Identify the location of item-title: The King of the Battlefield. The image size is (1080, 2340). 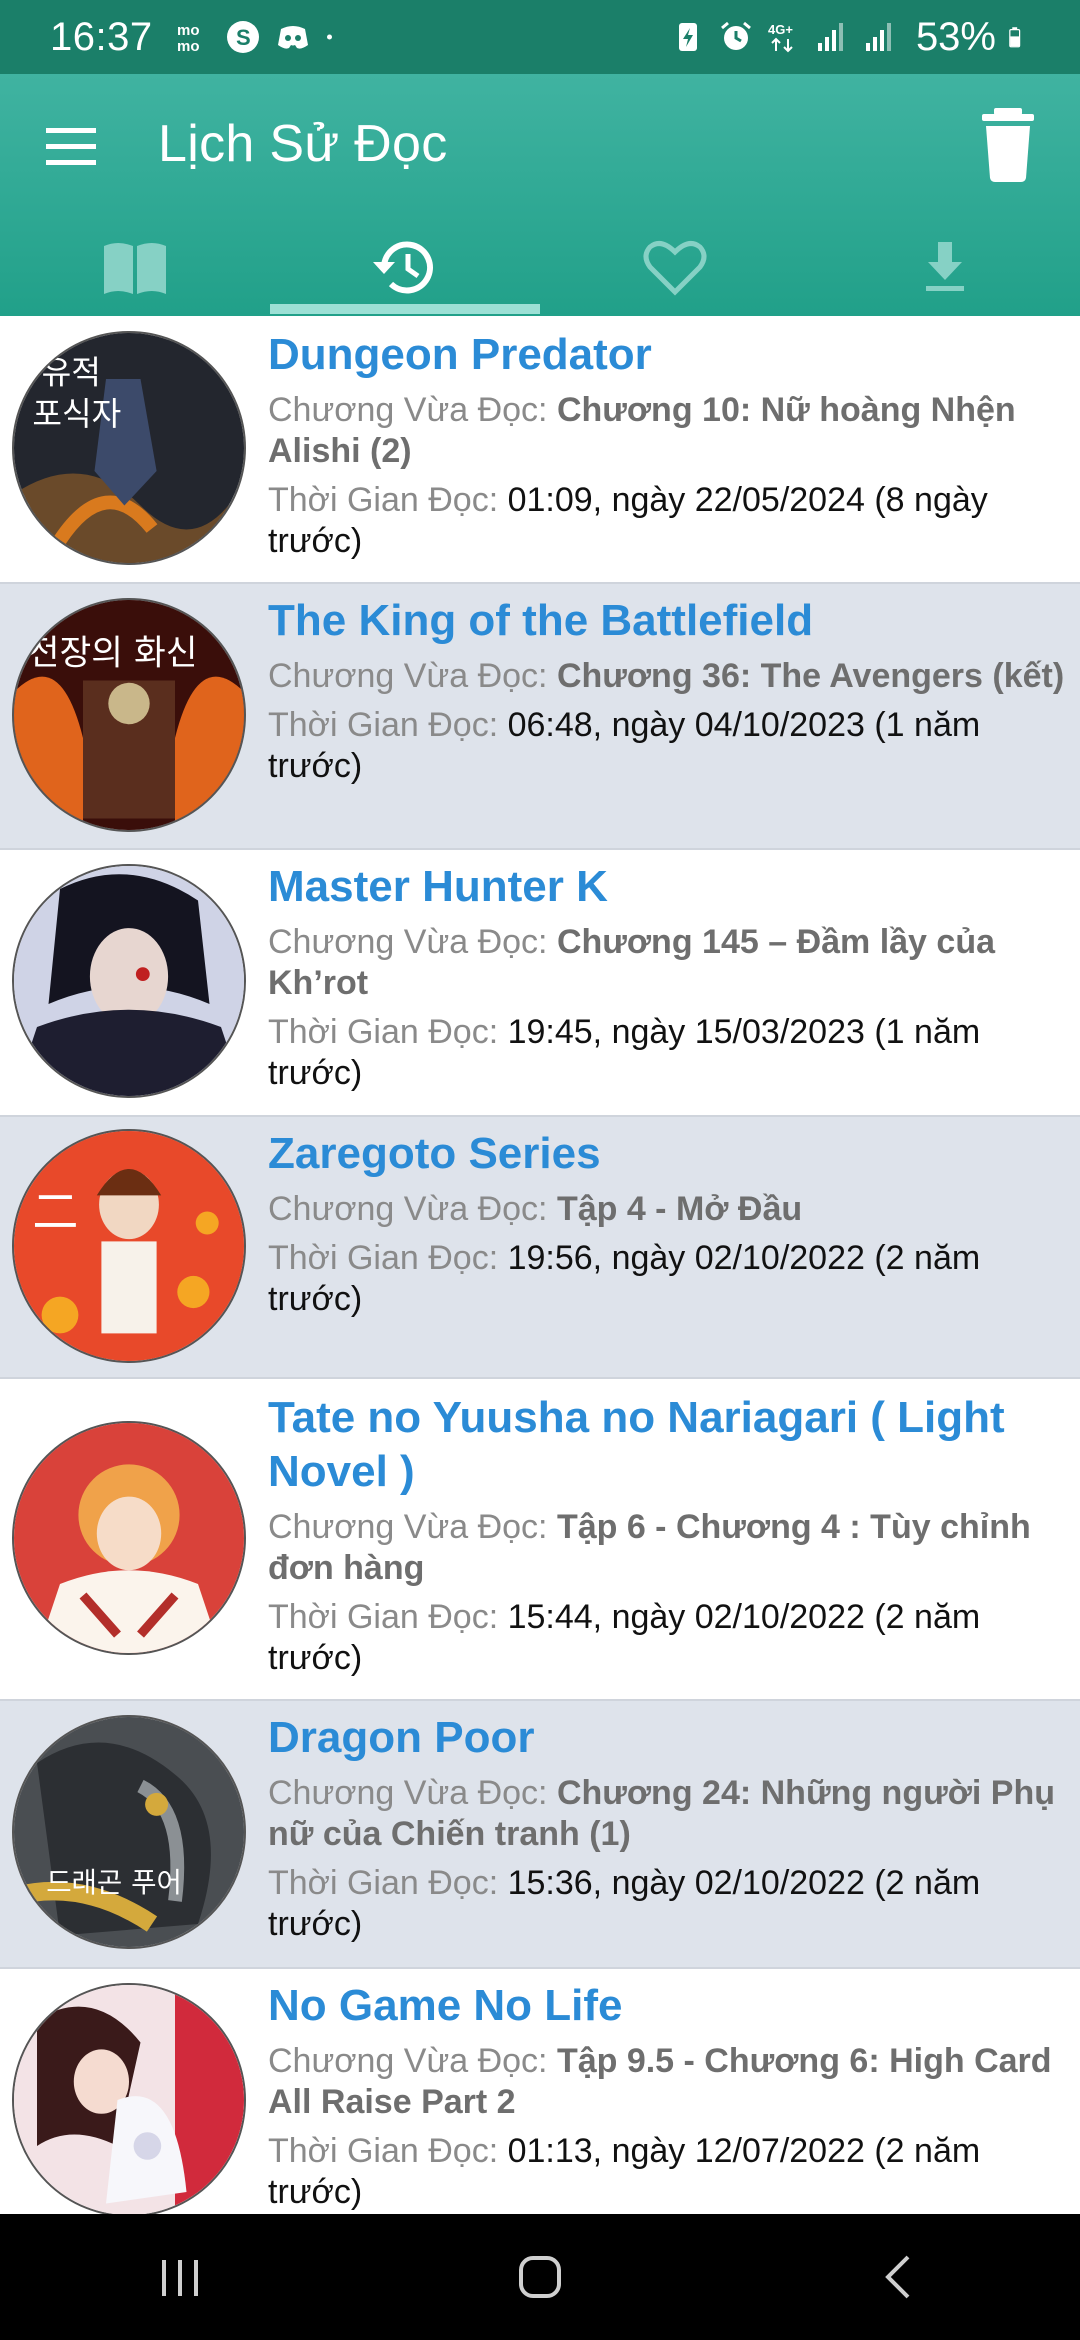
(541, 620).